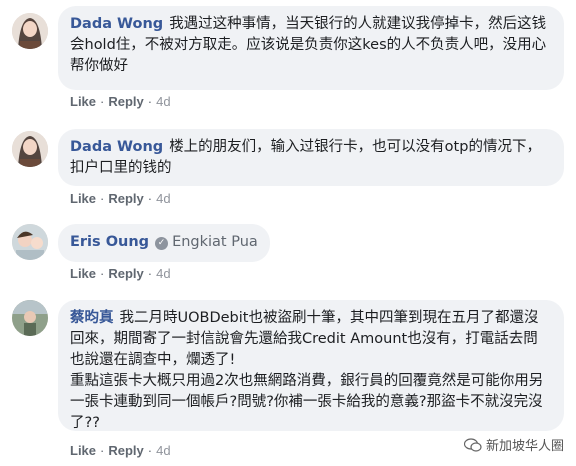 The width and height of the screenshot is (576, 466). What do you see at coordinates (109, 242) in the screenshot?
I see `comment-author: Eris Oung` at bounding box center [109, 242].